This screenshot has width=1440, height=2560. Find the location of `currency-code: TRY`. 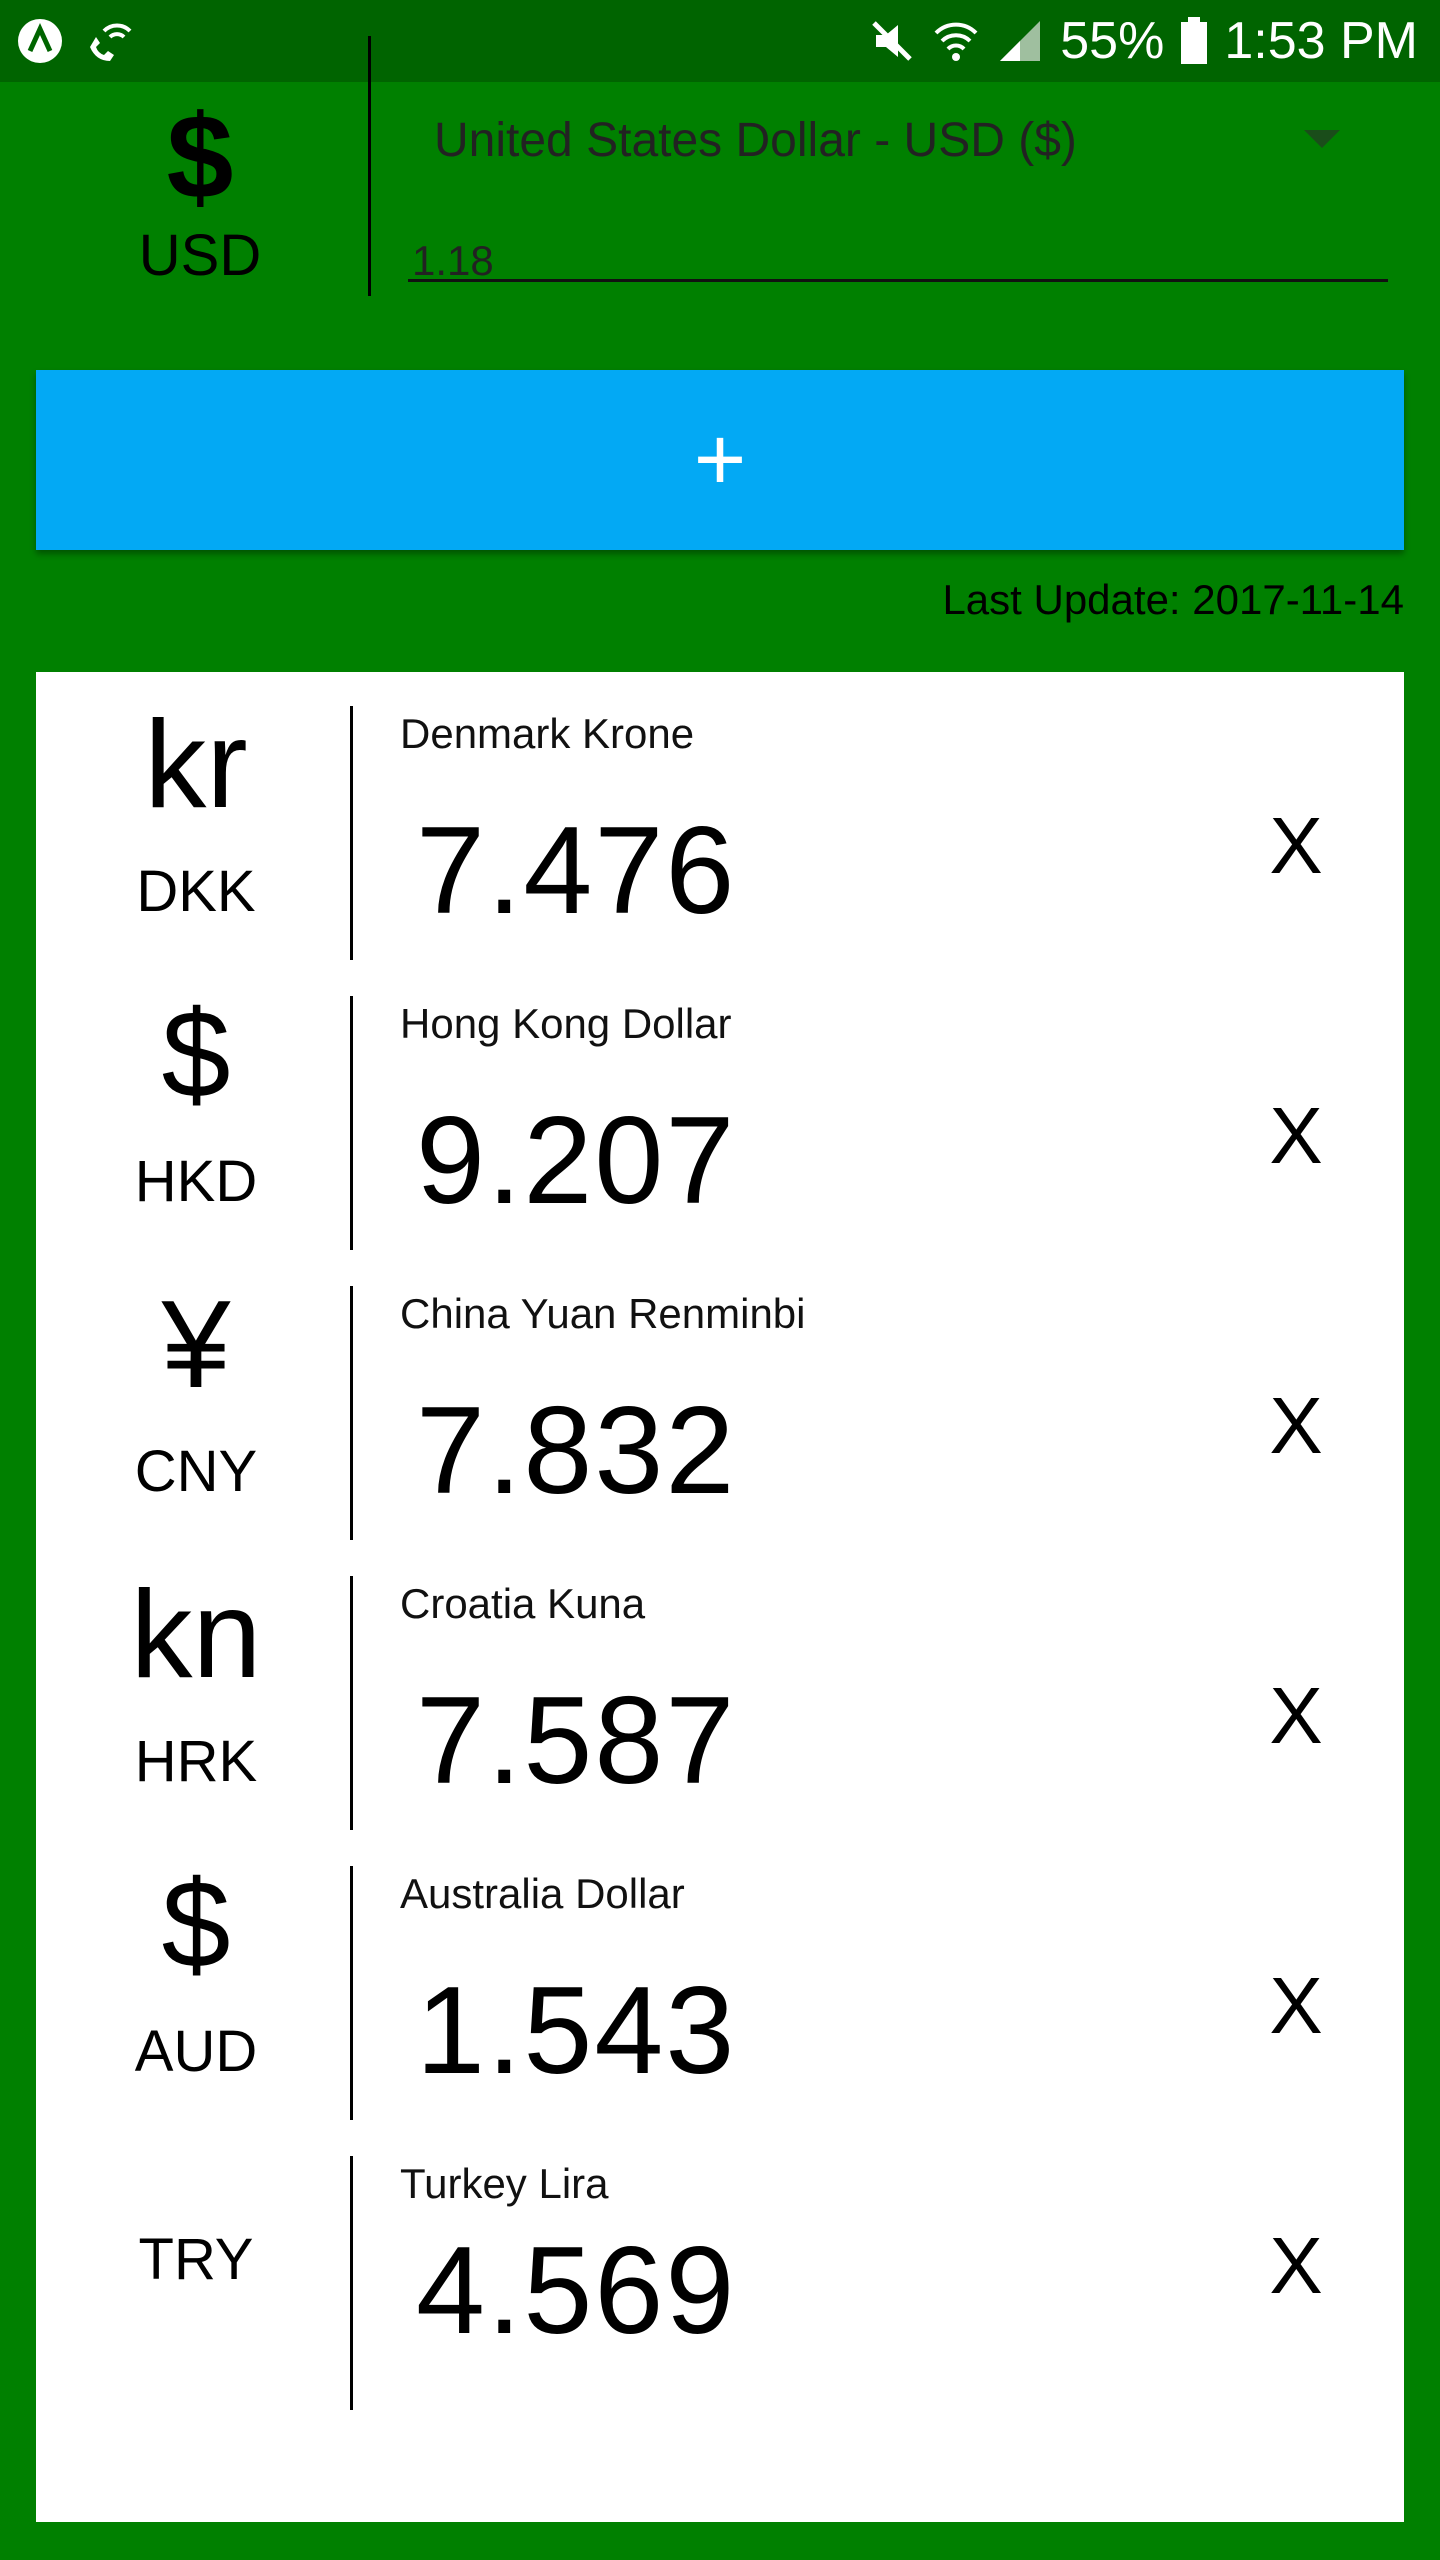

currency-code: TRY is located at coordinates (196, 2259).